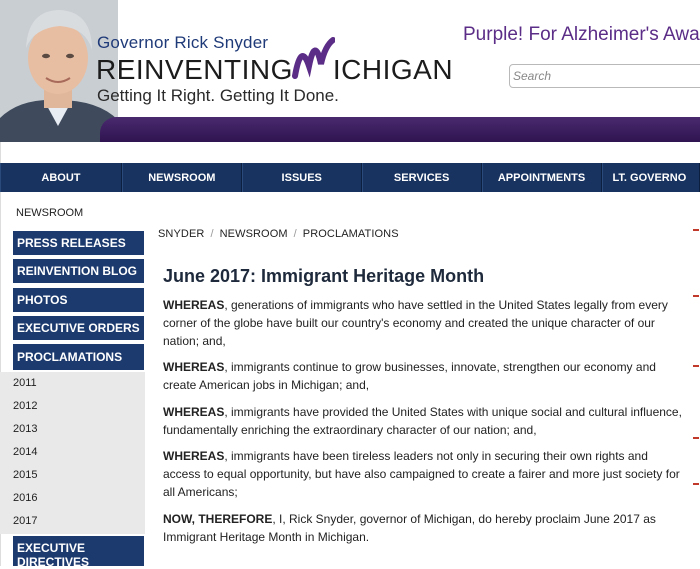 This screenshot has width=700, height=569. I want to click on year-link-2013: 2013, so click(25, 429).